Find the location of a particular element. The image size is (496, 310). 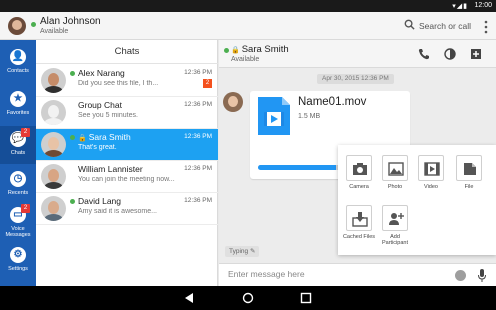

phone-icon is located at coordinates (424, 54).